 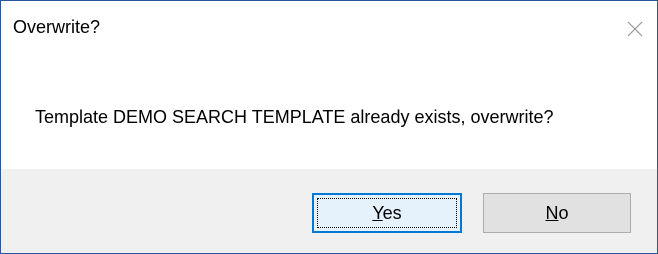 I want to click on no-button-label: No, so click(x=556, y=213).